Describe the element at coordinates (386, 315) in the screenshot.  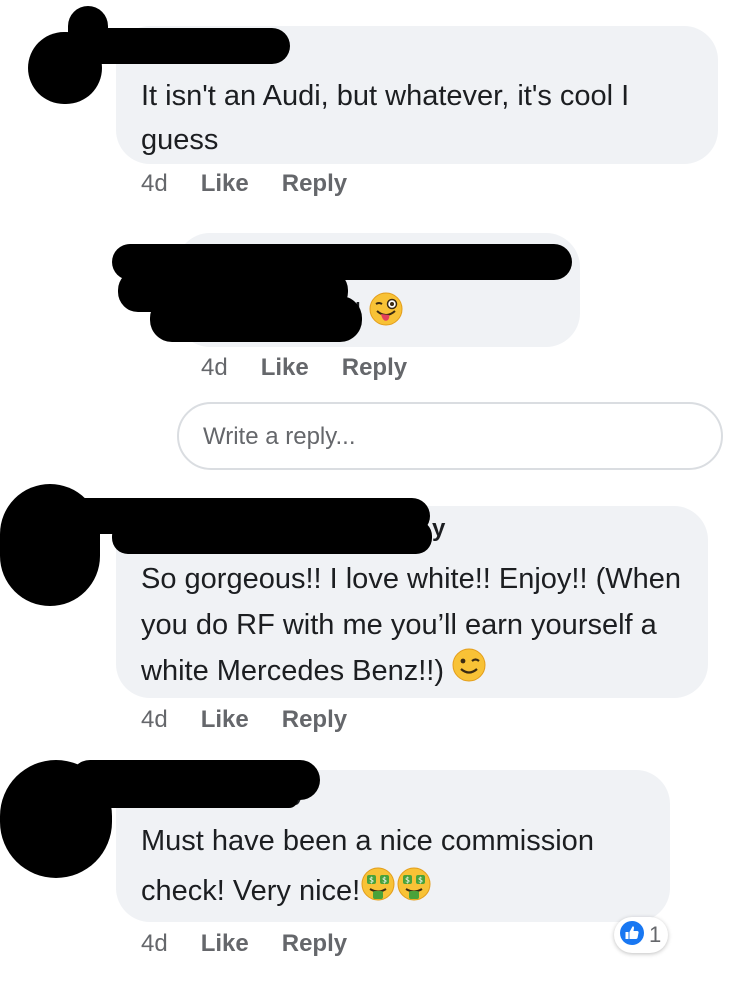
I see `winking-face-with-tongue-icon` at that location.